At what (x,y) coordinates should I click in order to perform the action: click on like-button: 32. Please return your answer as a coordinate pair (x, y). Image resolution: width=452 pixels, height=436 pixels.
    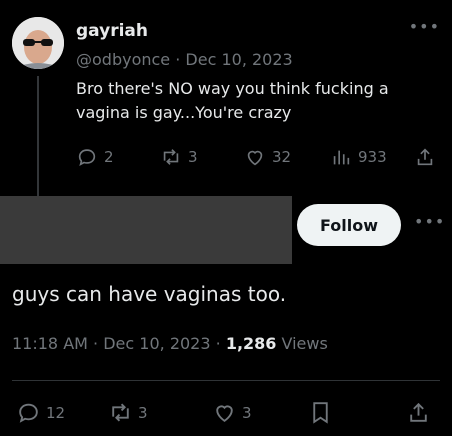
    Looking at the image, I should click on (267, 157).